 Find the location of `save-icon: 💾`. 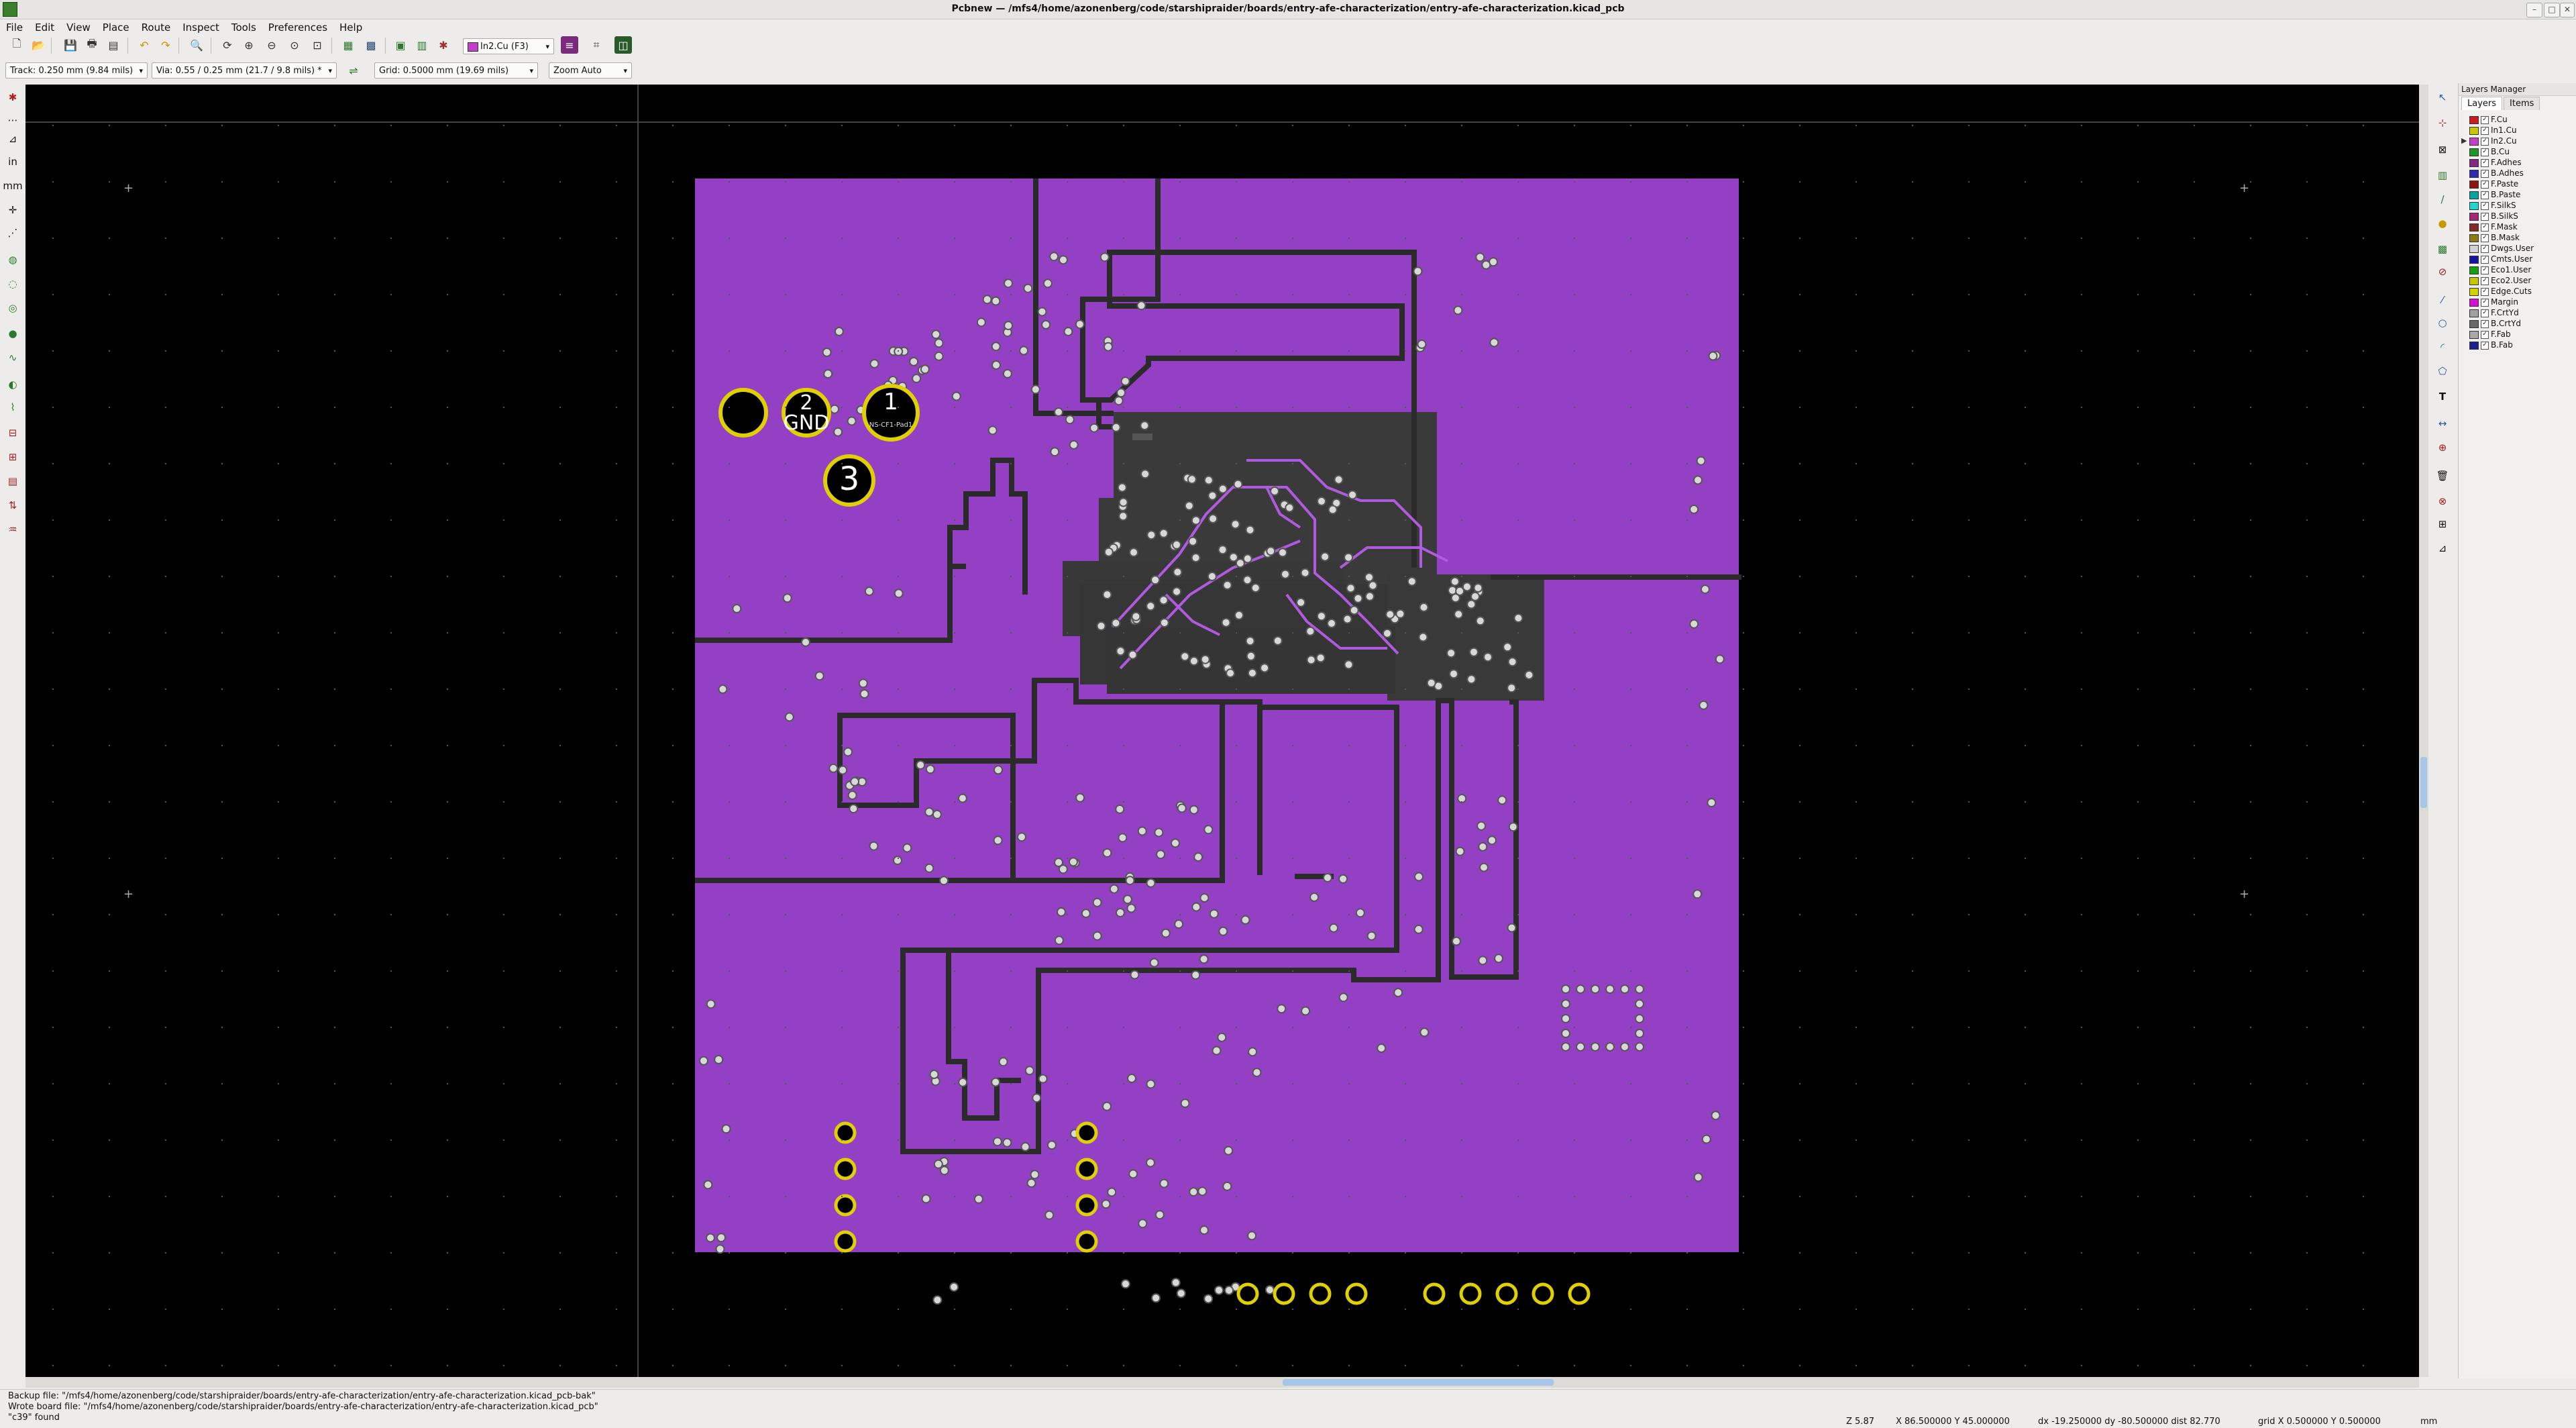

save-icon: 💾 is located at coordinates (70, 45).